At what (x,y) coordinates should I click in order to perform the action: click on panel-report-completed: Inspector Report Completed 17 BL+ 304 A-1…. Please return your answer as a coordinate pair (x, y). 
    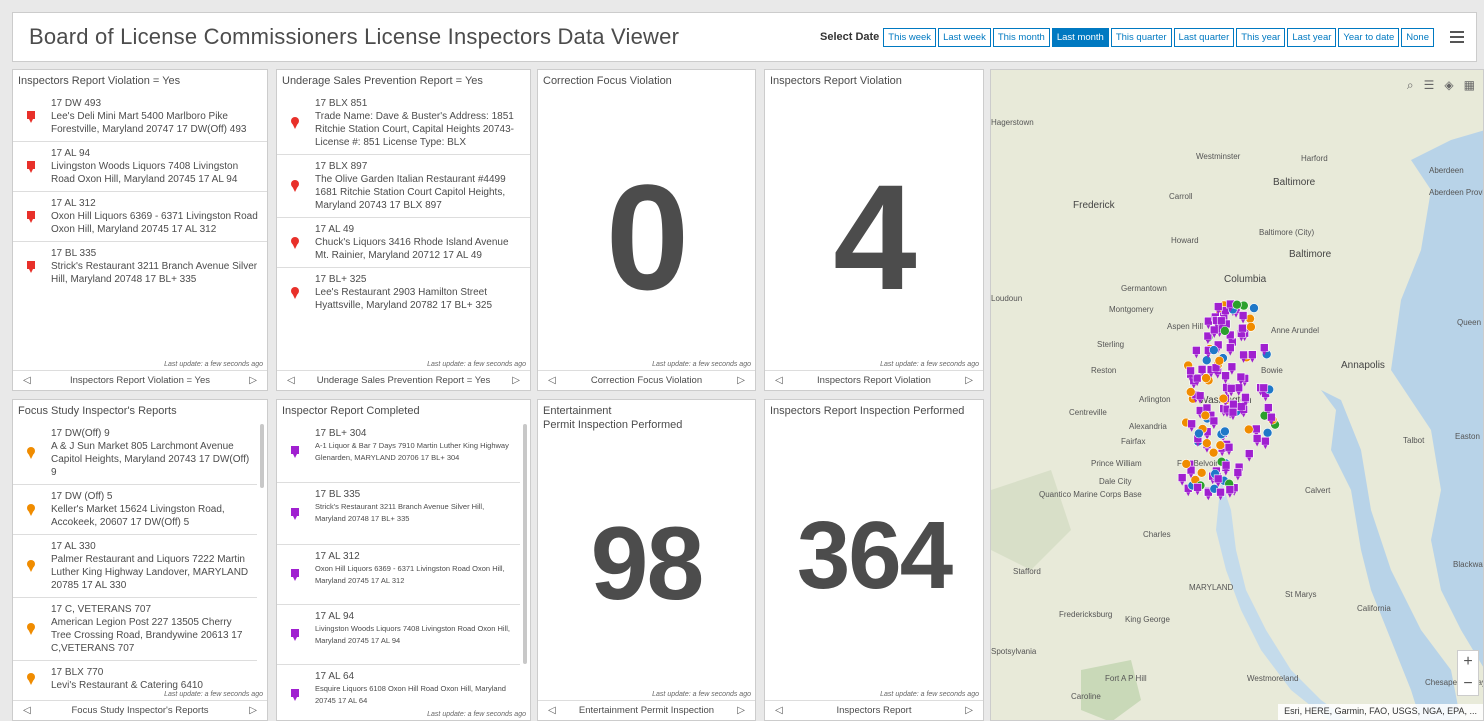
    Looking at the image, I should click on (403, 560).